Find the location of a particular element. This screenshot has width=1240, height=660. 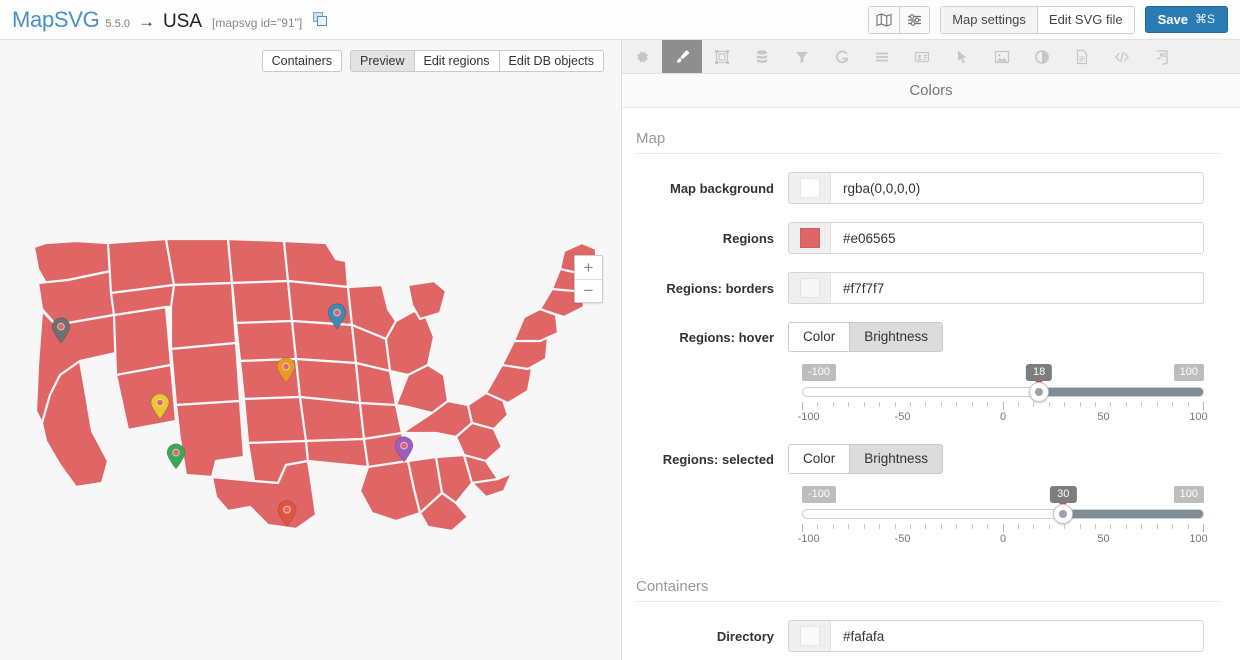

menu-icon is located at coordinates (882, 56).